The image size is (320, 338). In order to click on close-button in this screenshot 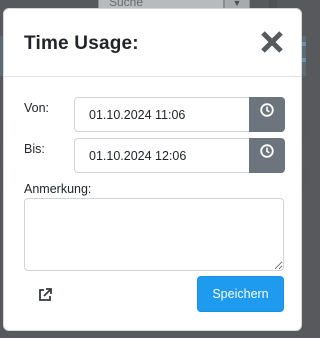, I will do `click(272, 42)`.